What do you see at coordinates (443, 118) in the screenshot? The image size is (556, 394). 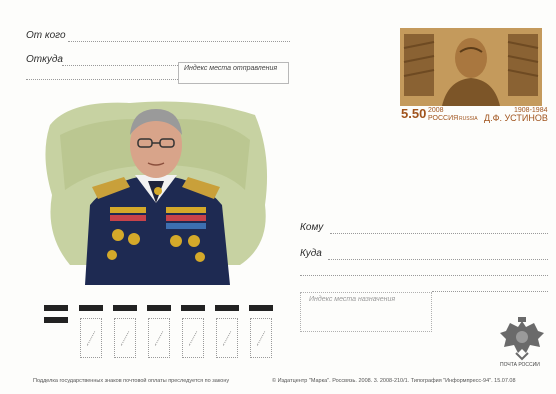 I see `stamp-country: РОССИЯ` at bounding box center [443, 118].